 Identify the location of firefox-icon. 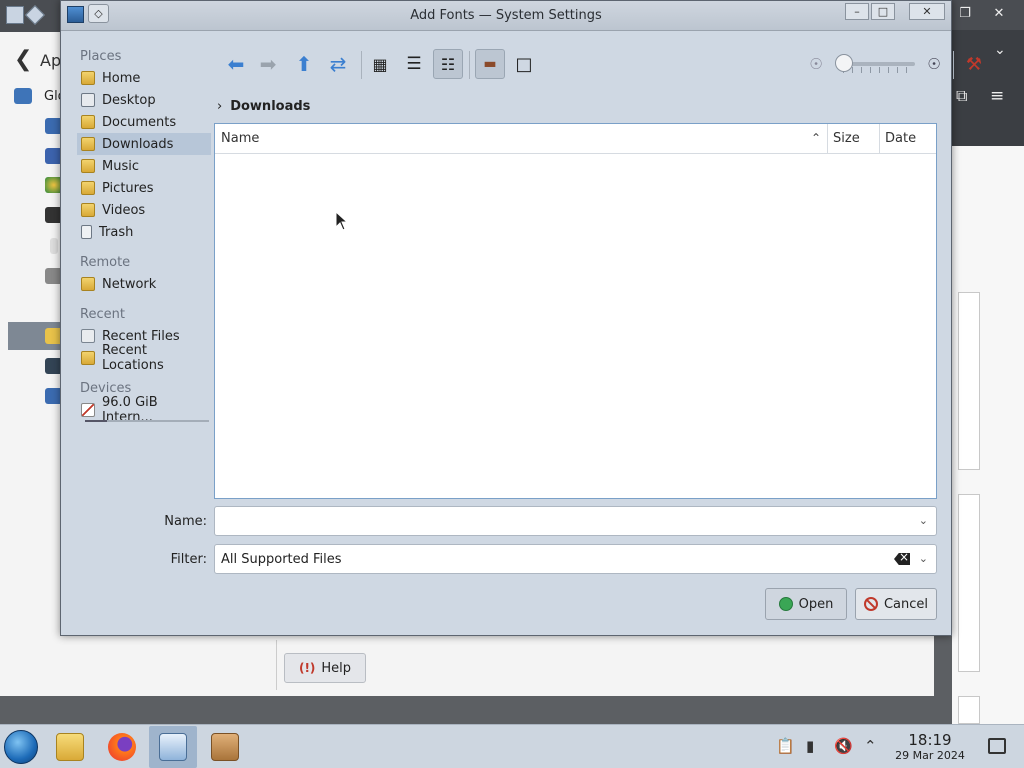
(122, 747).